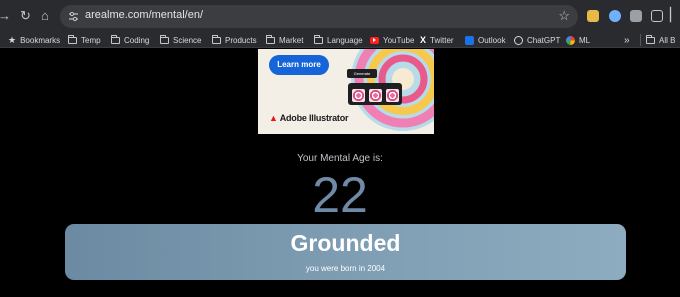 The height and width of the screenshot is (297, 680). I want to click on bookmark-label: Science, so click(187, 40).